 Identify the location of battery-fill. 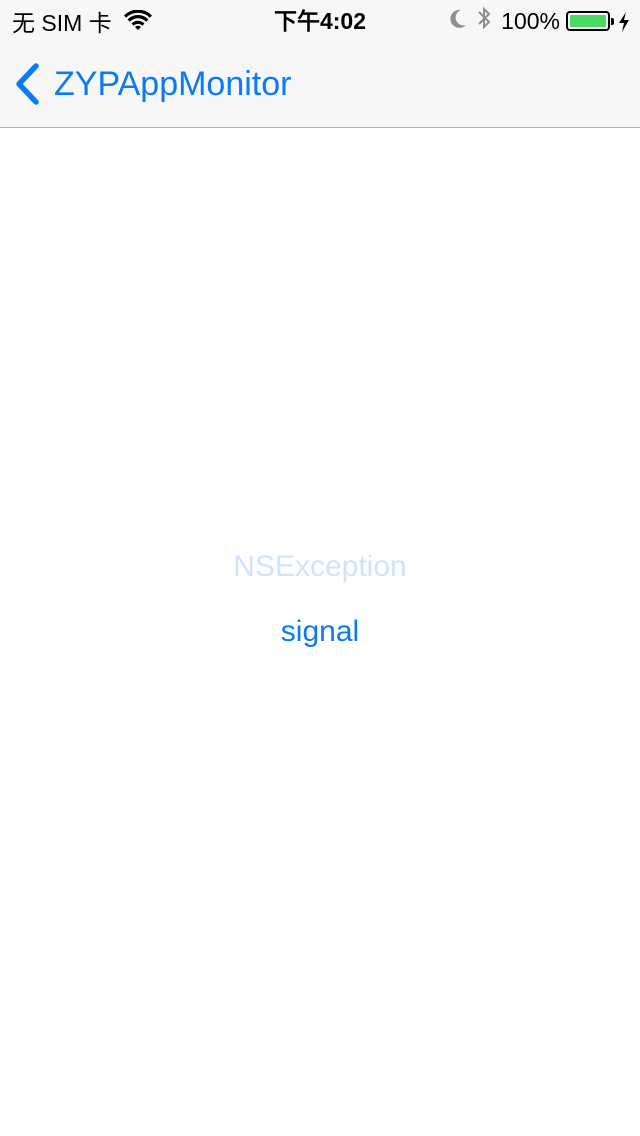
(588, 21).